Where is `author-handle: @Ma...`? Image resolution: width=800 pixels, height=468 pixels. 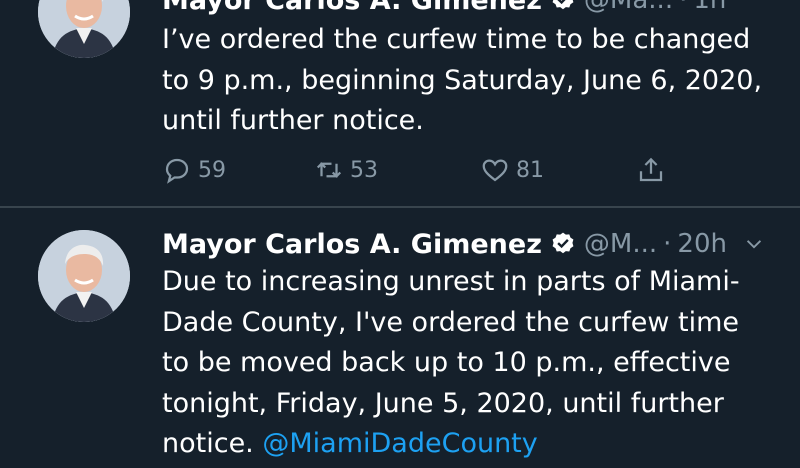 author-handle: @Ma... is located at coordinates (628, 7).